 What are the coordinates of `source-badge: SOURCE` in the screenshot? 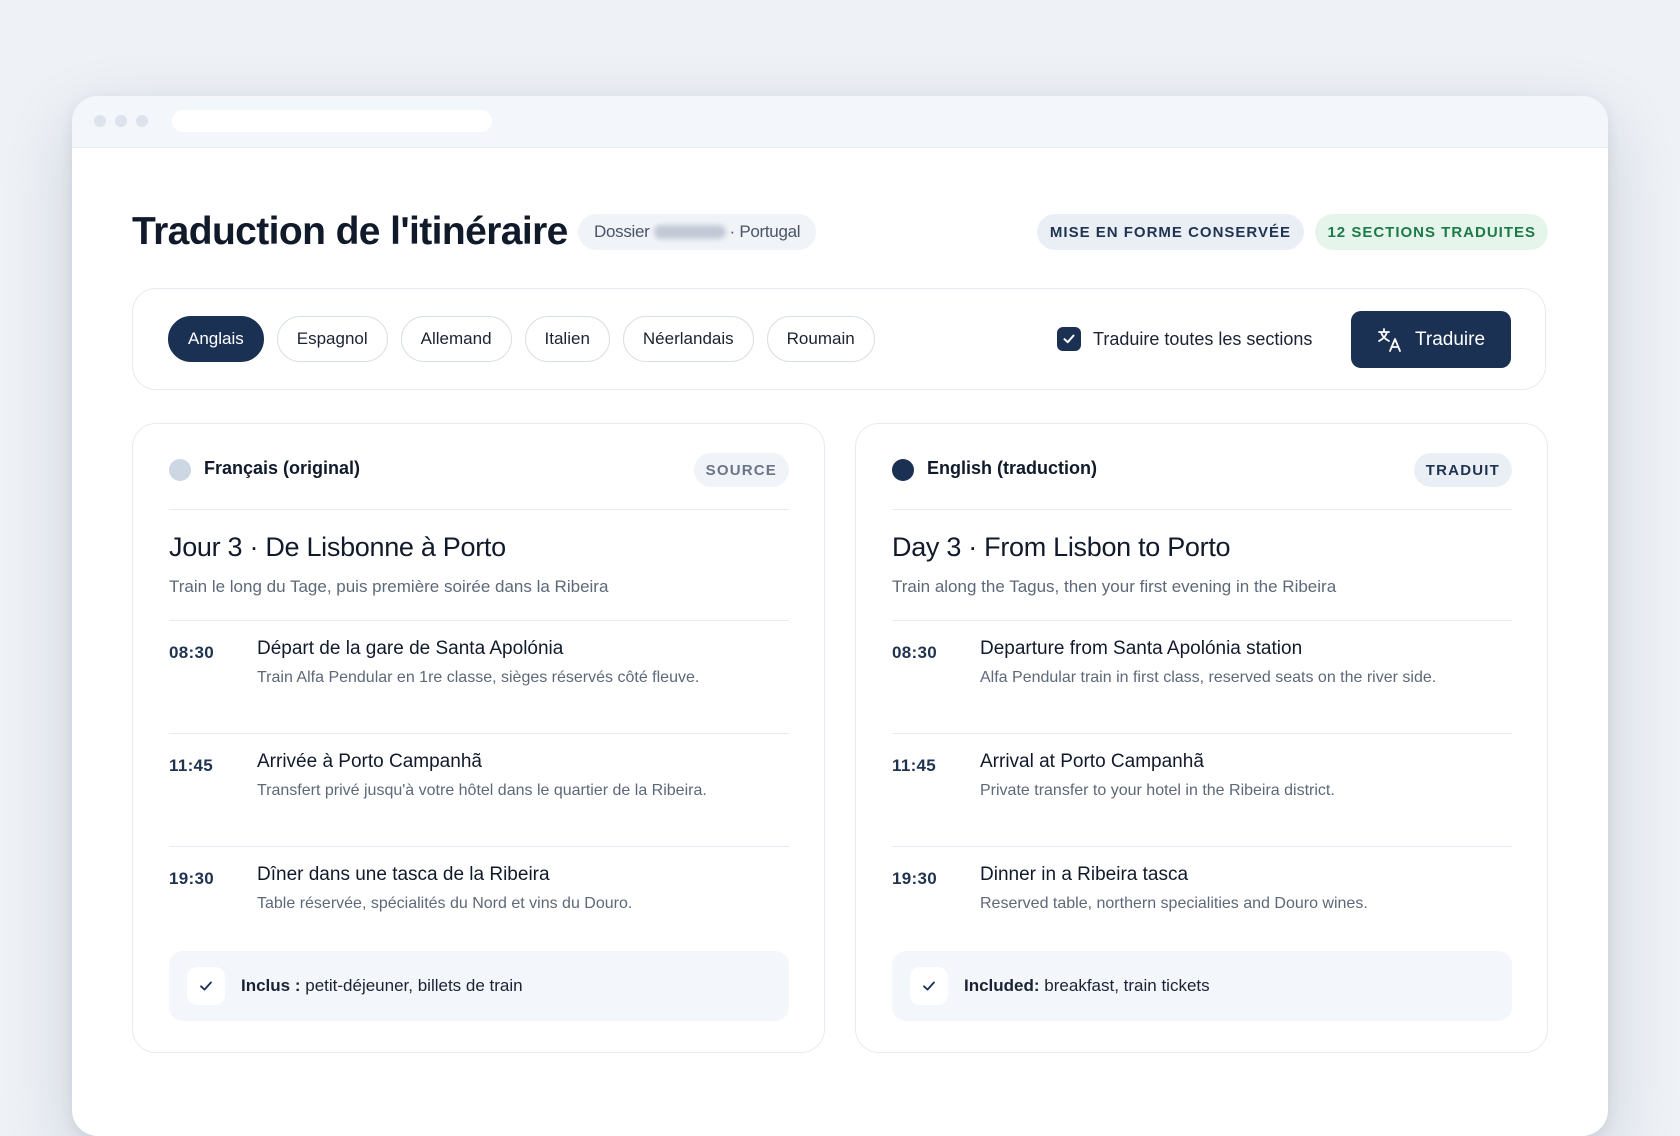 It's located at (741, 470).